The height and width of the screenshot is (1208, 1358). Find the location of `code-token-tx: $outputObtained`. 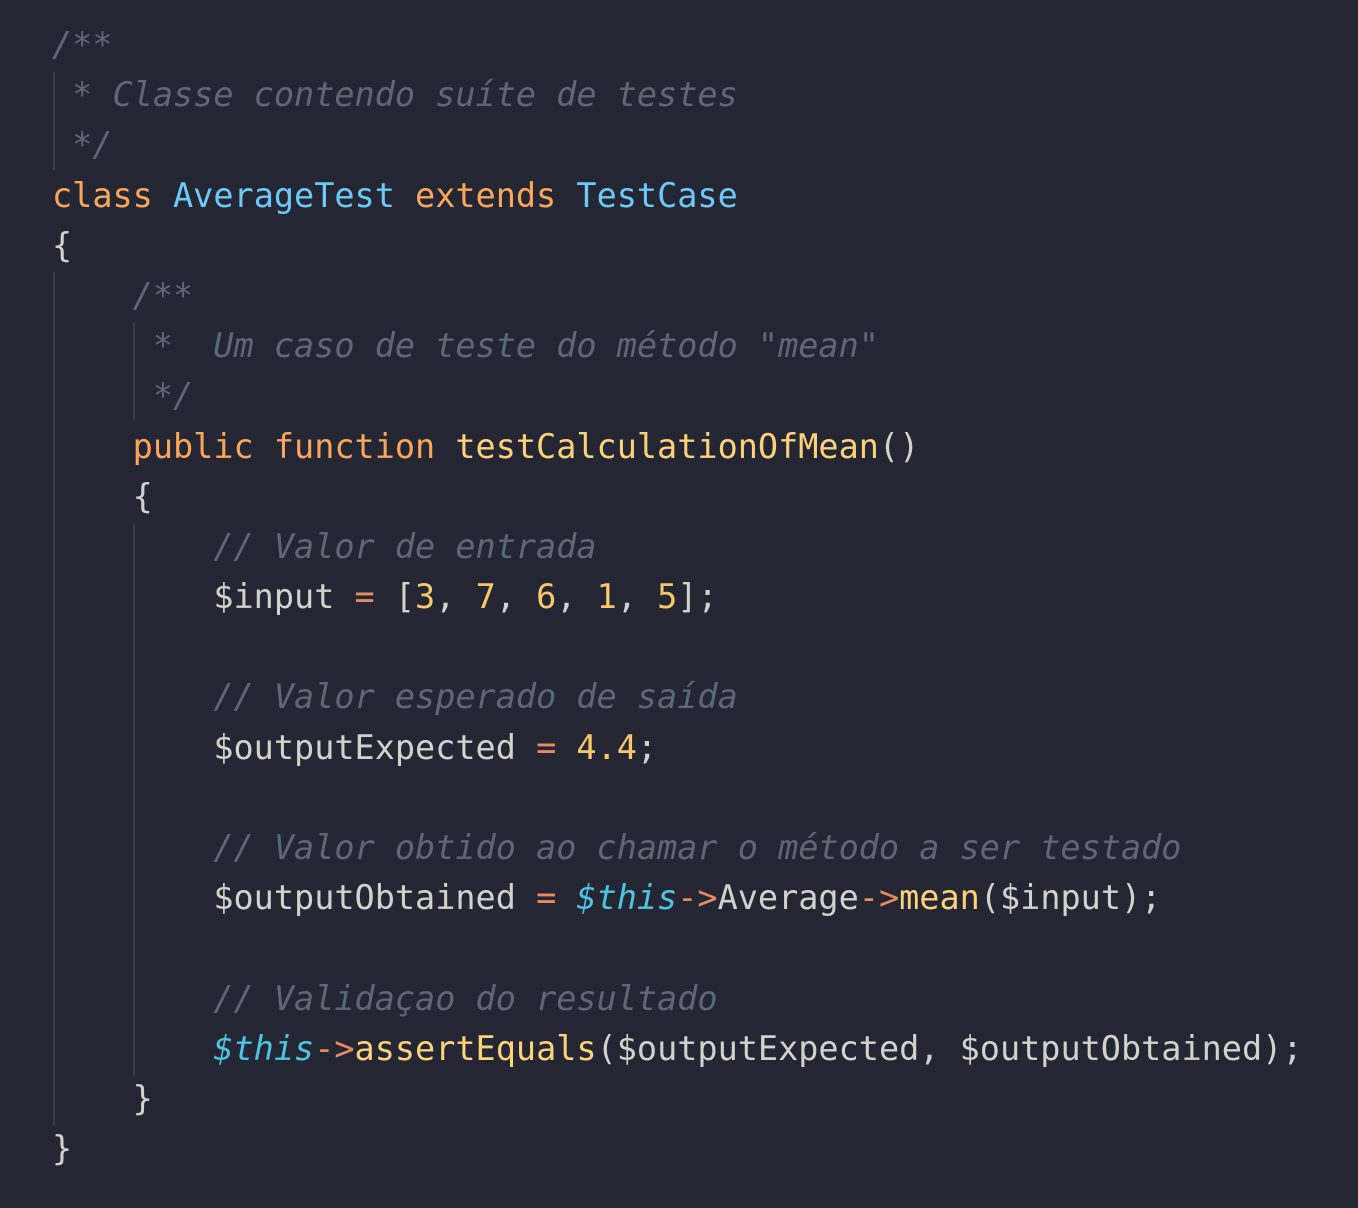

code-token-tx: $outputObtained is located at coordinates (294, 898).